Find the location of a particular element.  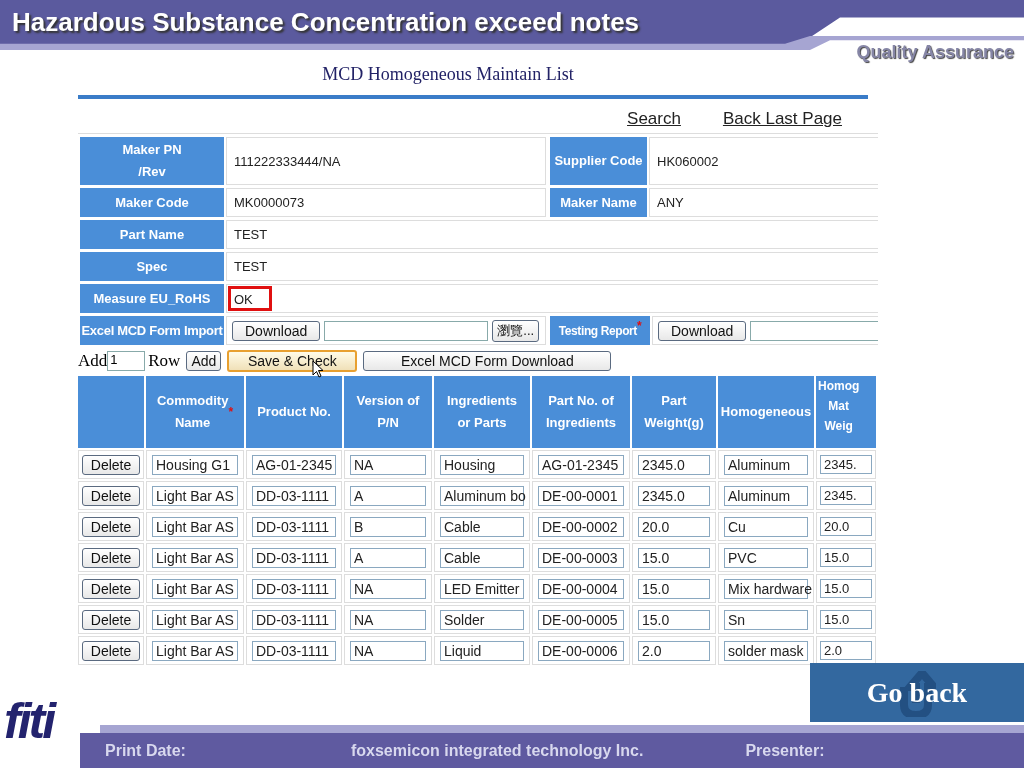

print-date-label: Print Date: is located at coordinates (145, 750).